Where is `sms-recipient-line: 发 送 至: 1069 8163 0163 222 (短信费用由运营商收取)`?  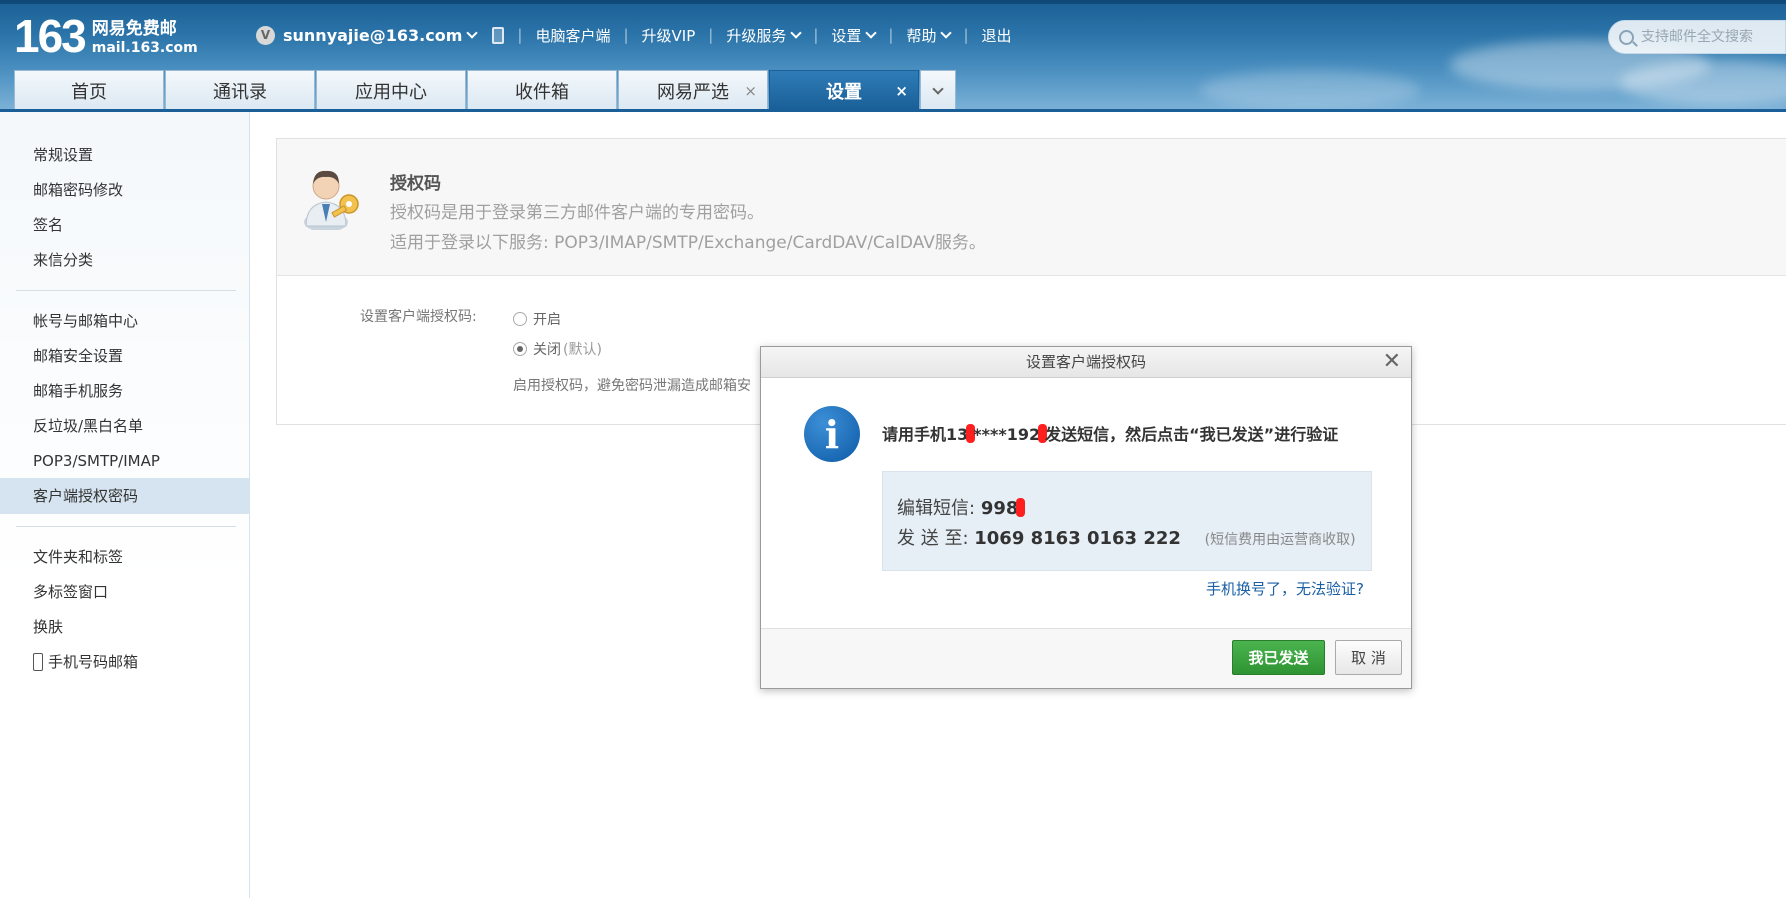
sms-recipient-line: 发 送 至: 1069 8163 0163 222 (短信费用由运营商收取) is located at coordinates (1126, 537).